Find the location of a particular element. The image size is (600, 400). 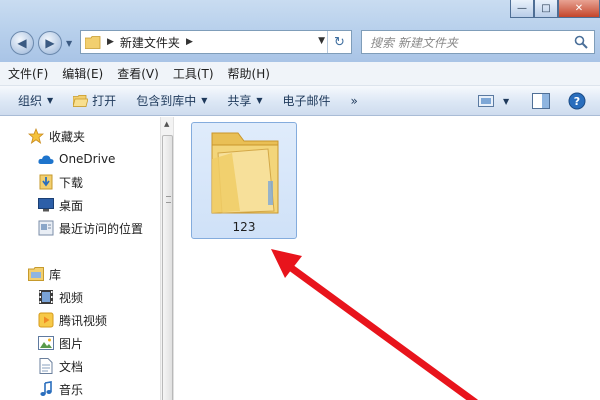

nav-item-label: 腾讯视频 is located at coordinates (83, 320).